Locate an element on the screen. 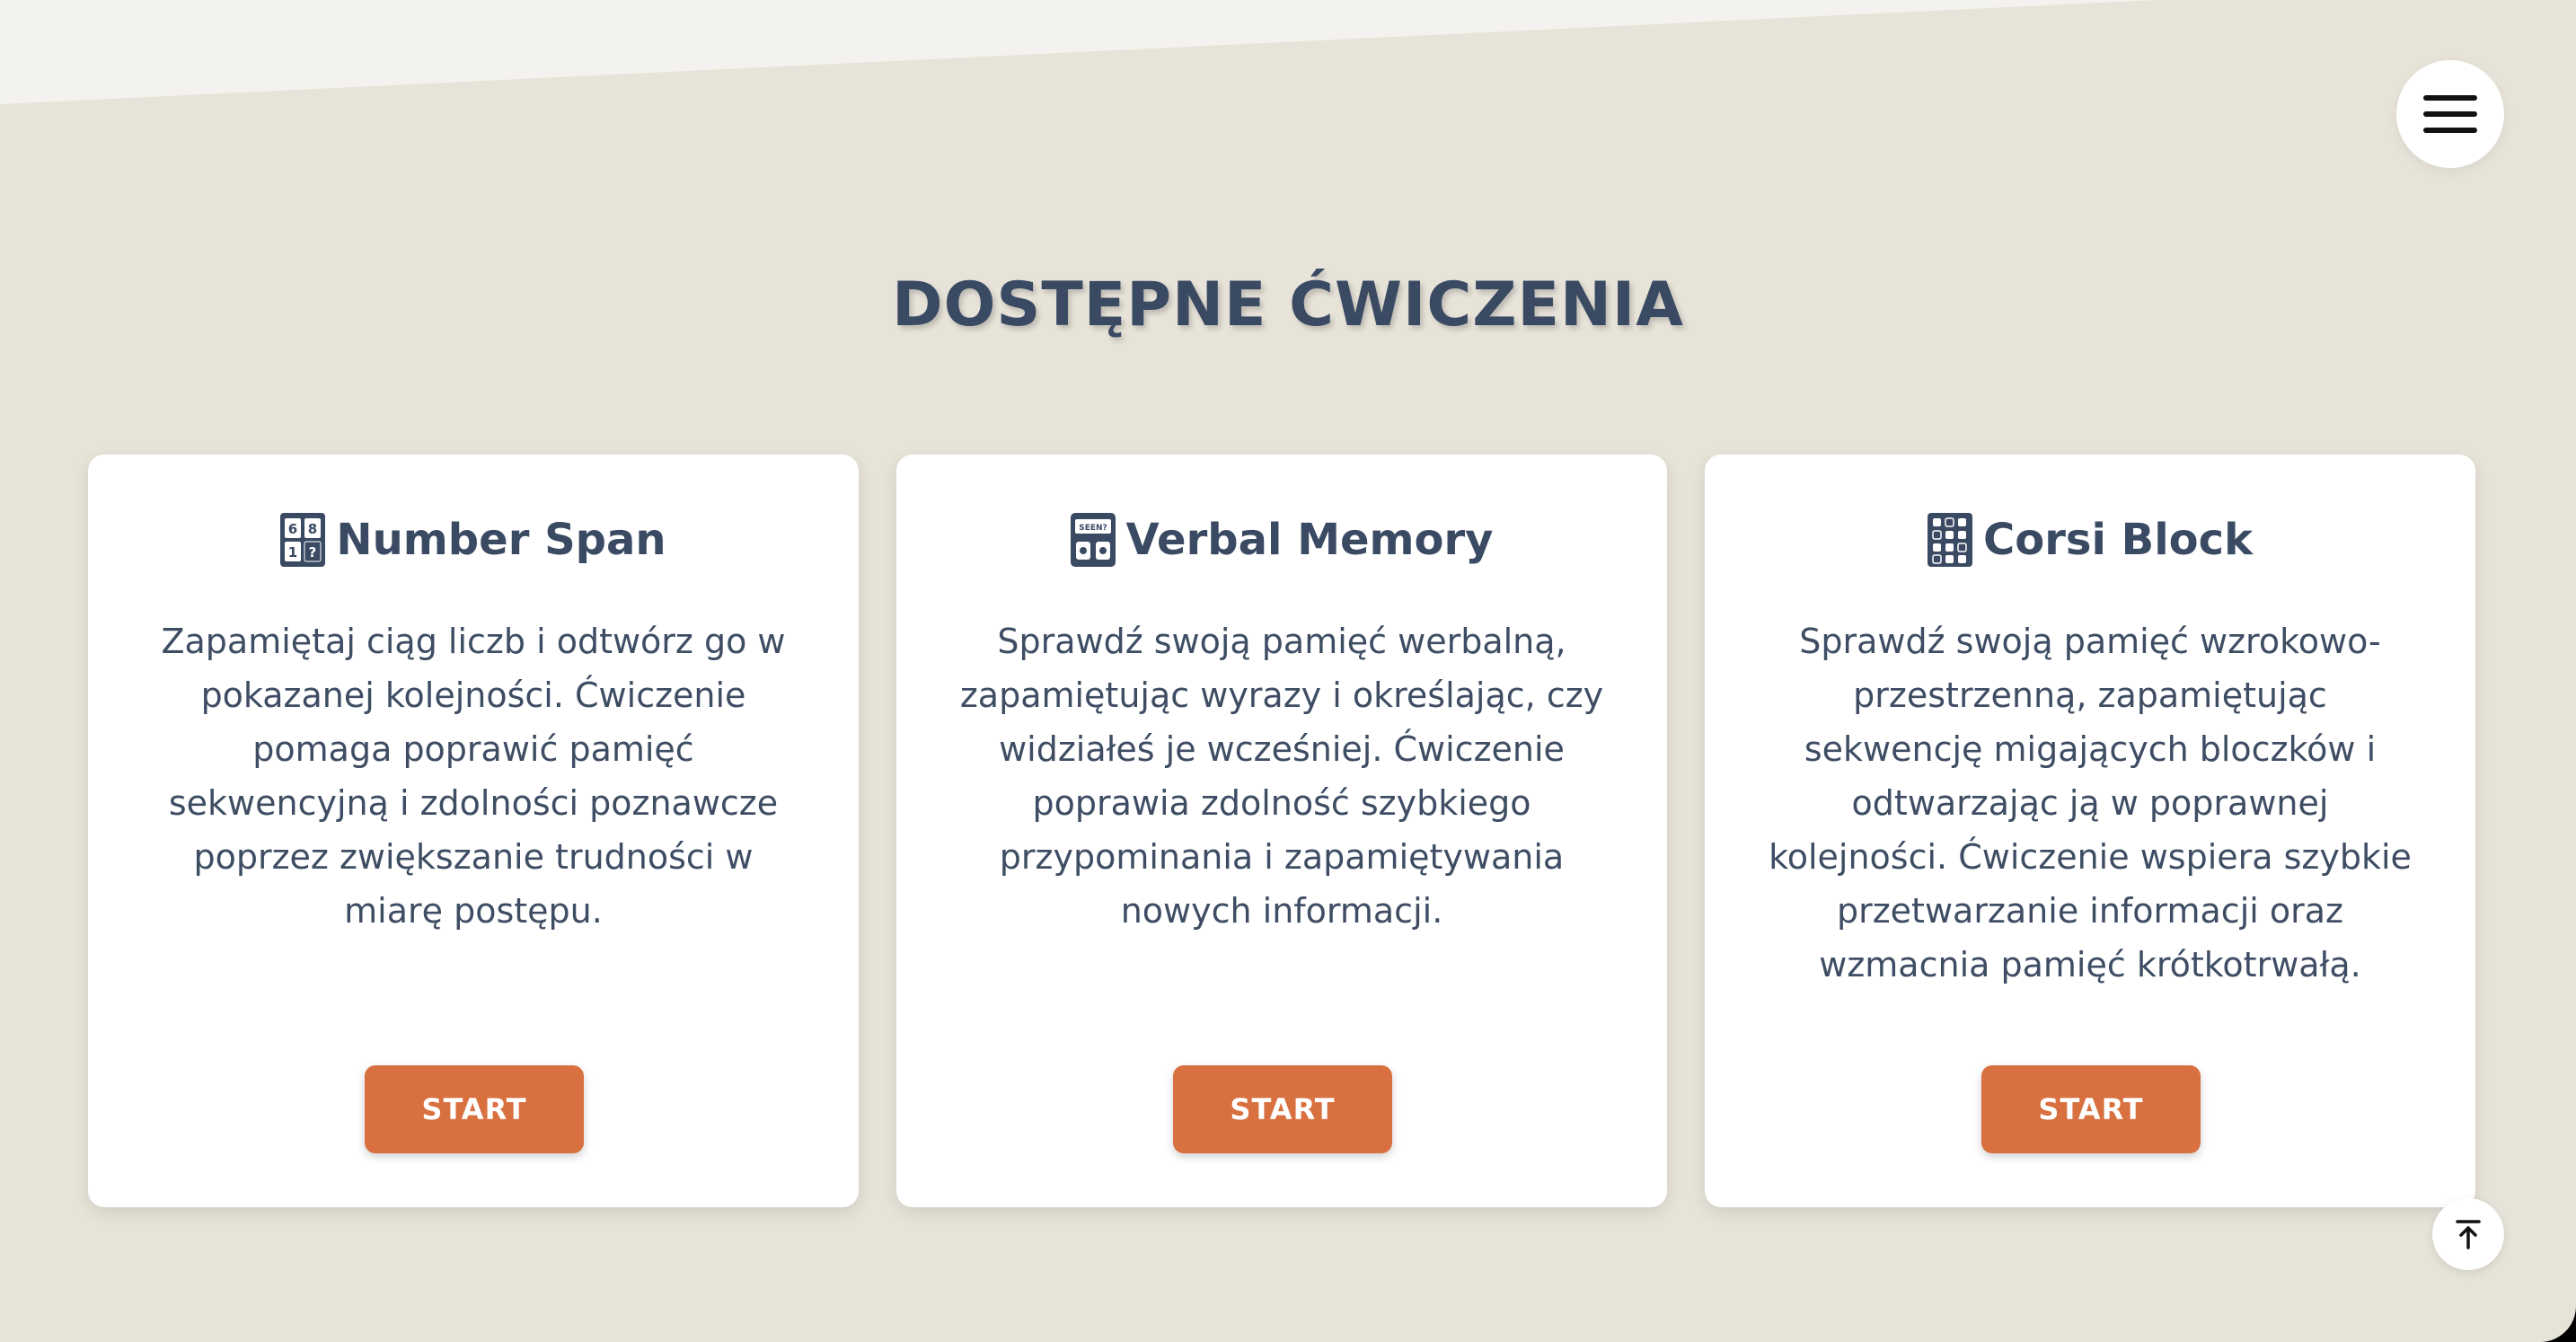 The height and width of the screenshot is (1342, 2576). arrow-up-to-top-icon is located at coordinates (2468, 1234).